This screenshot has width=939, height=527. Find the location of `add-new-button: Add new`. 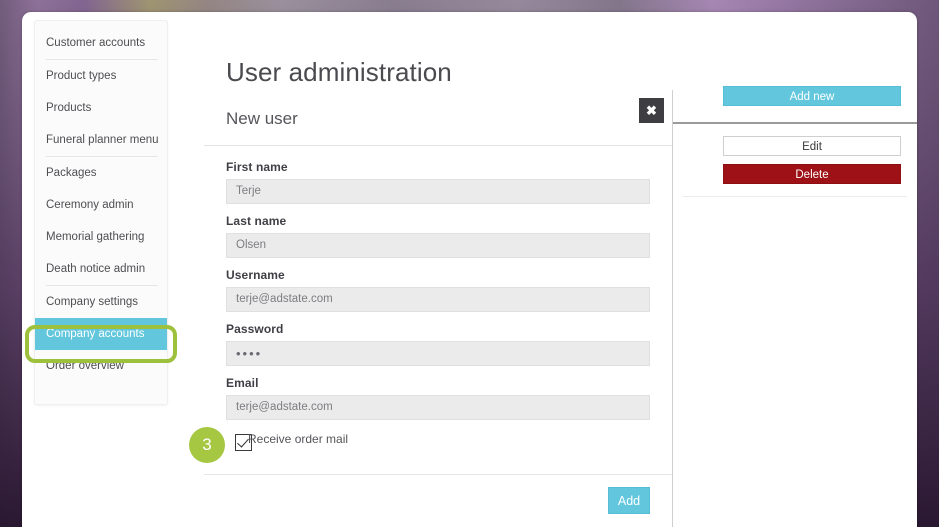

add-new-button: Add new is located at coordinates (812, 96).